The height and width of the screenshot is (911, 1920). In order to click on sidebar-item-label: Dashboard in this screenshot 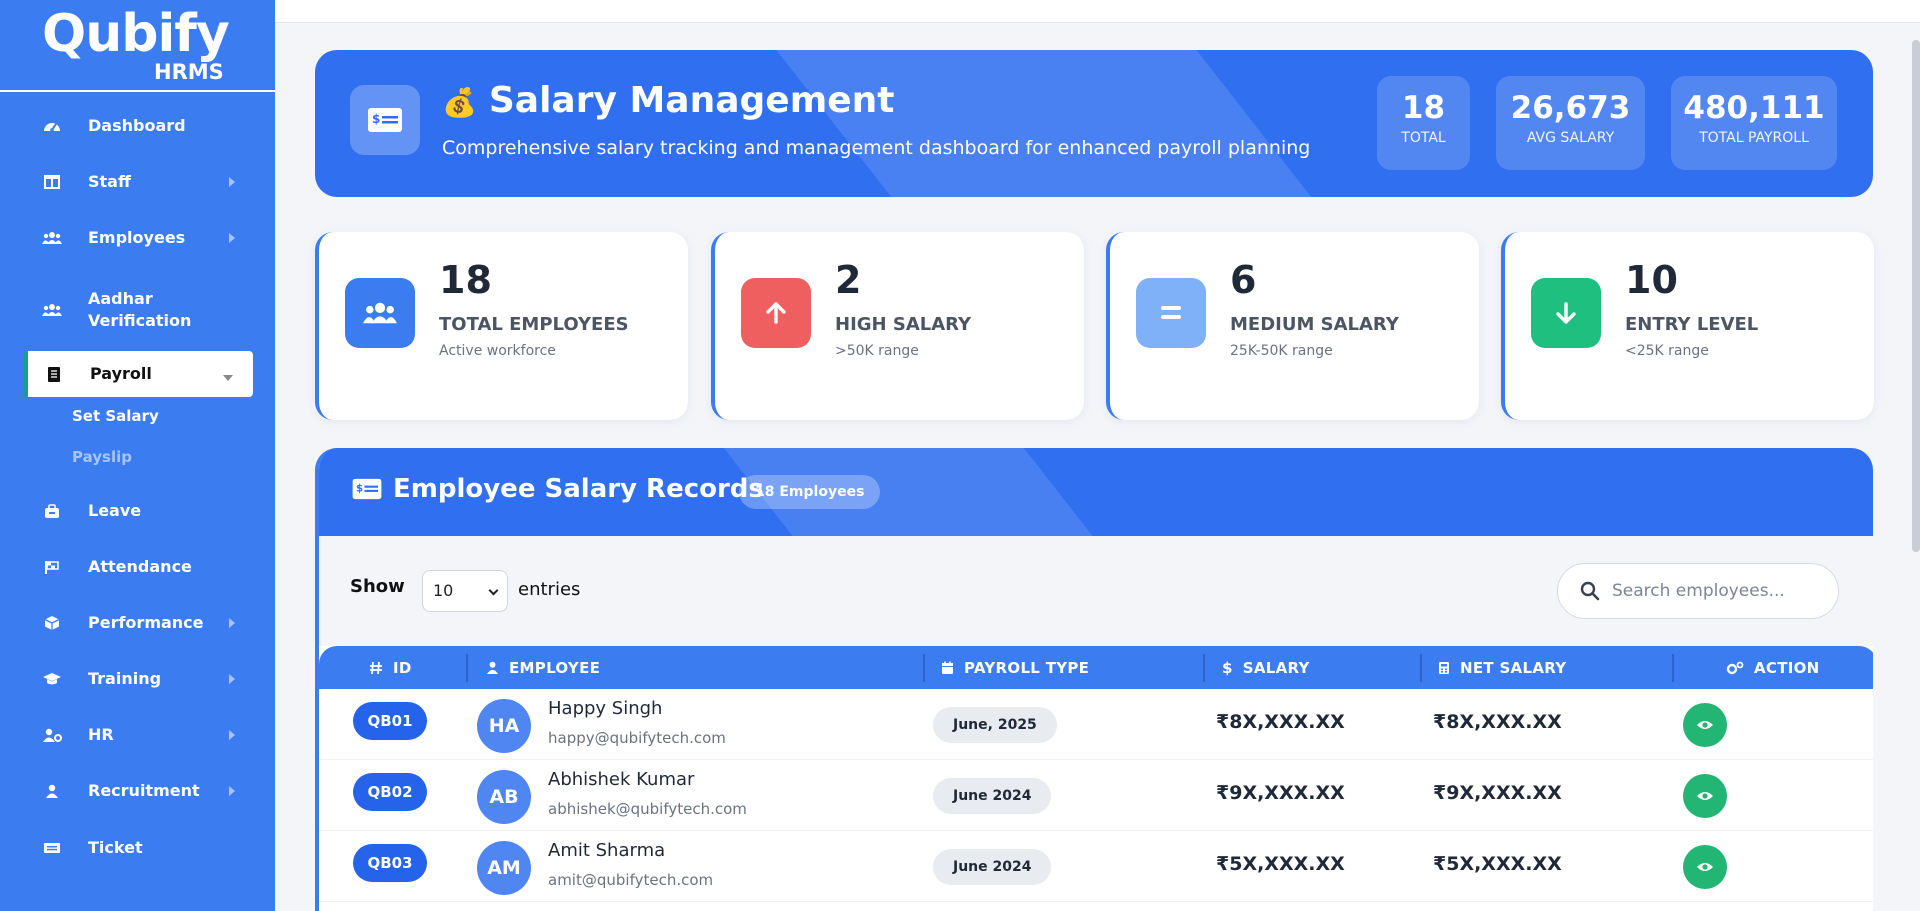, I will do `click(137, 125)`.